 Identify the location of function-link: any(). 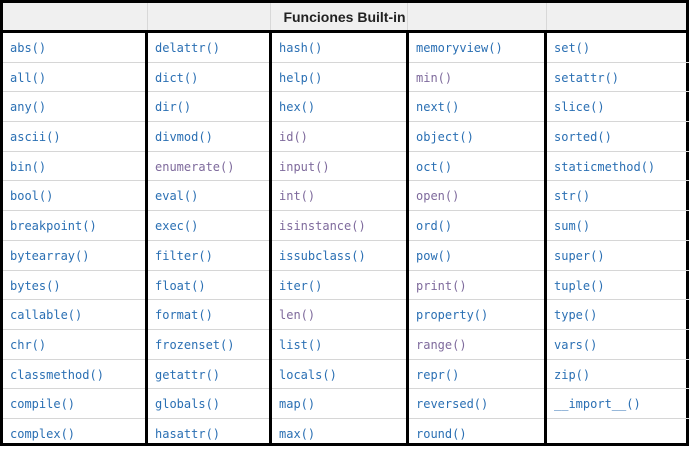
(28, 107).